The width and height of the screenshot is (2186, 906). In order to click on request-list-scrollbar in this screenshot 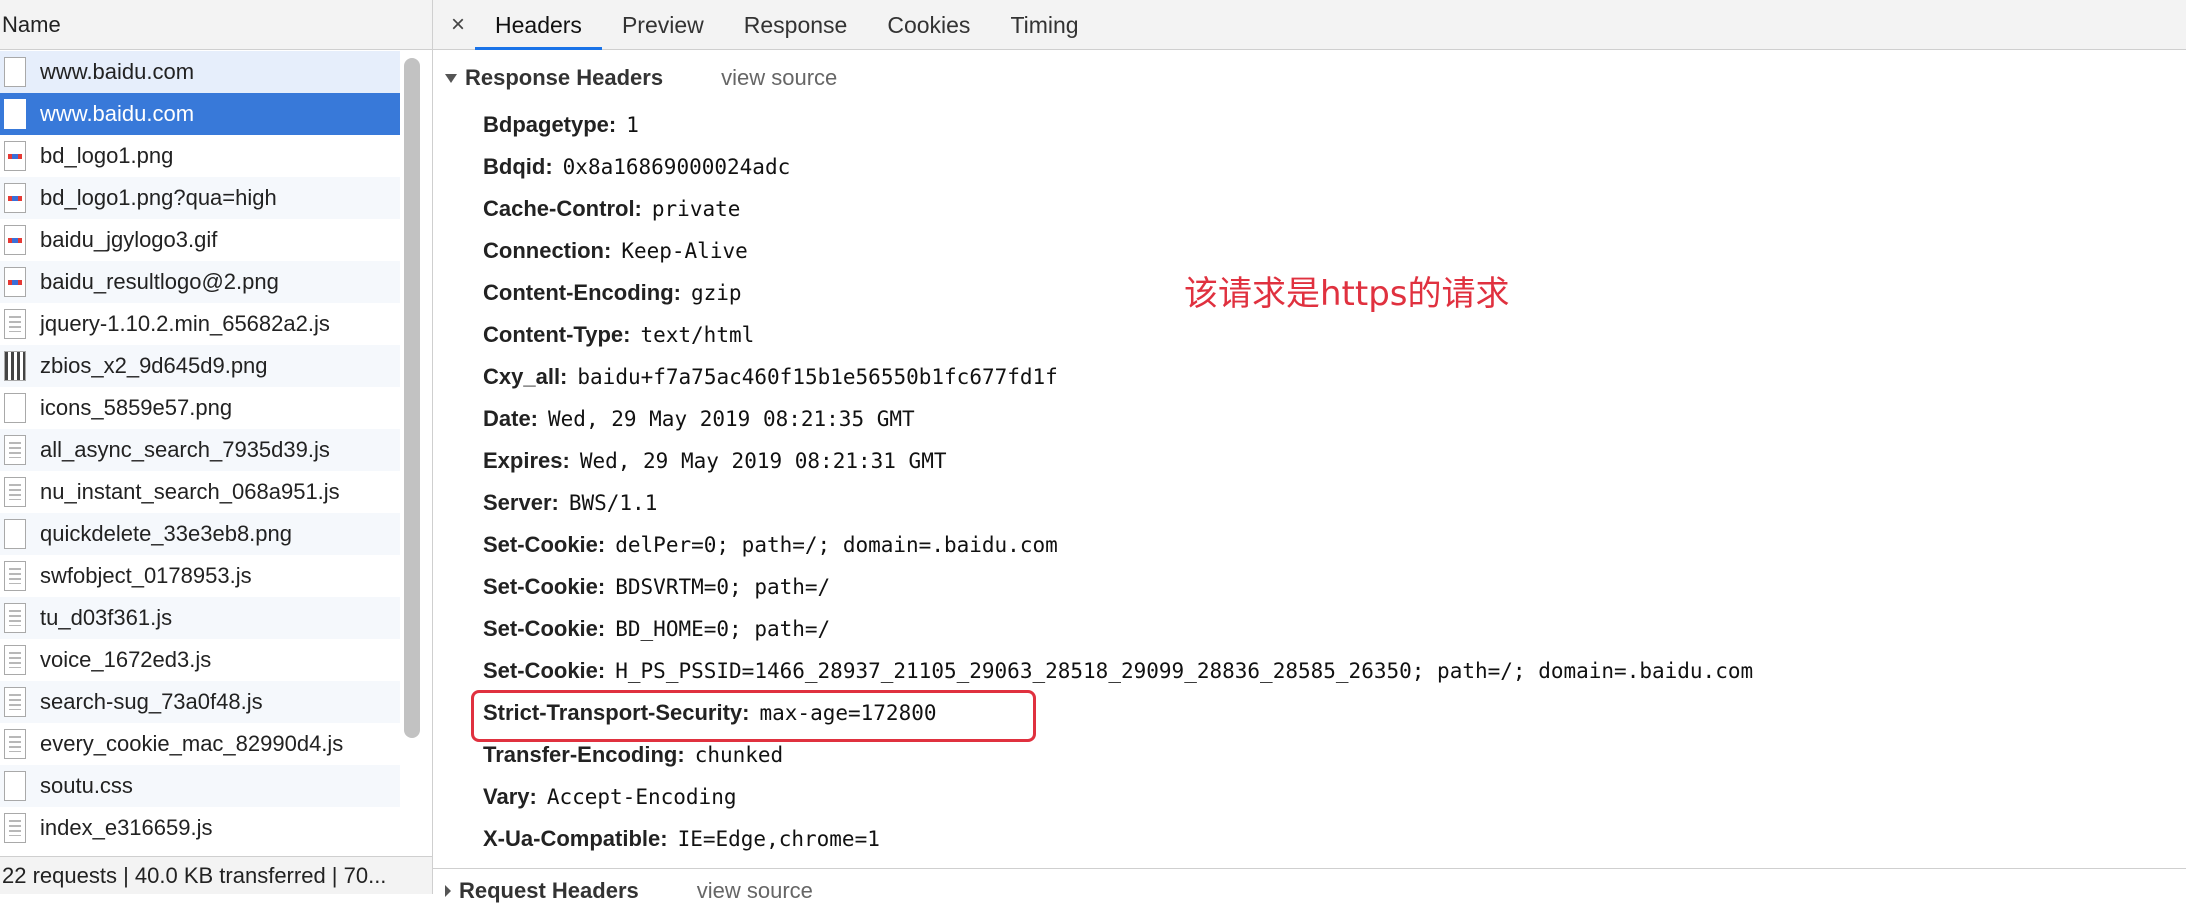, I will do `click(412, 398)`.